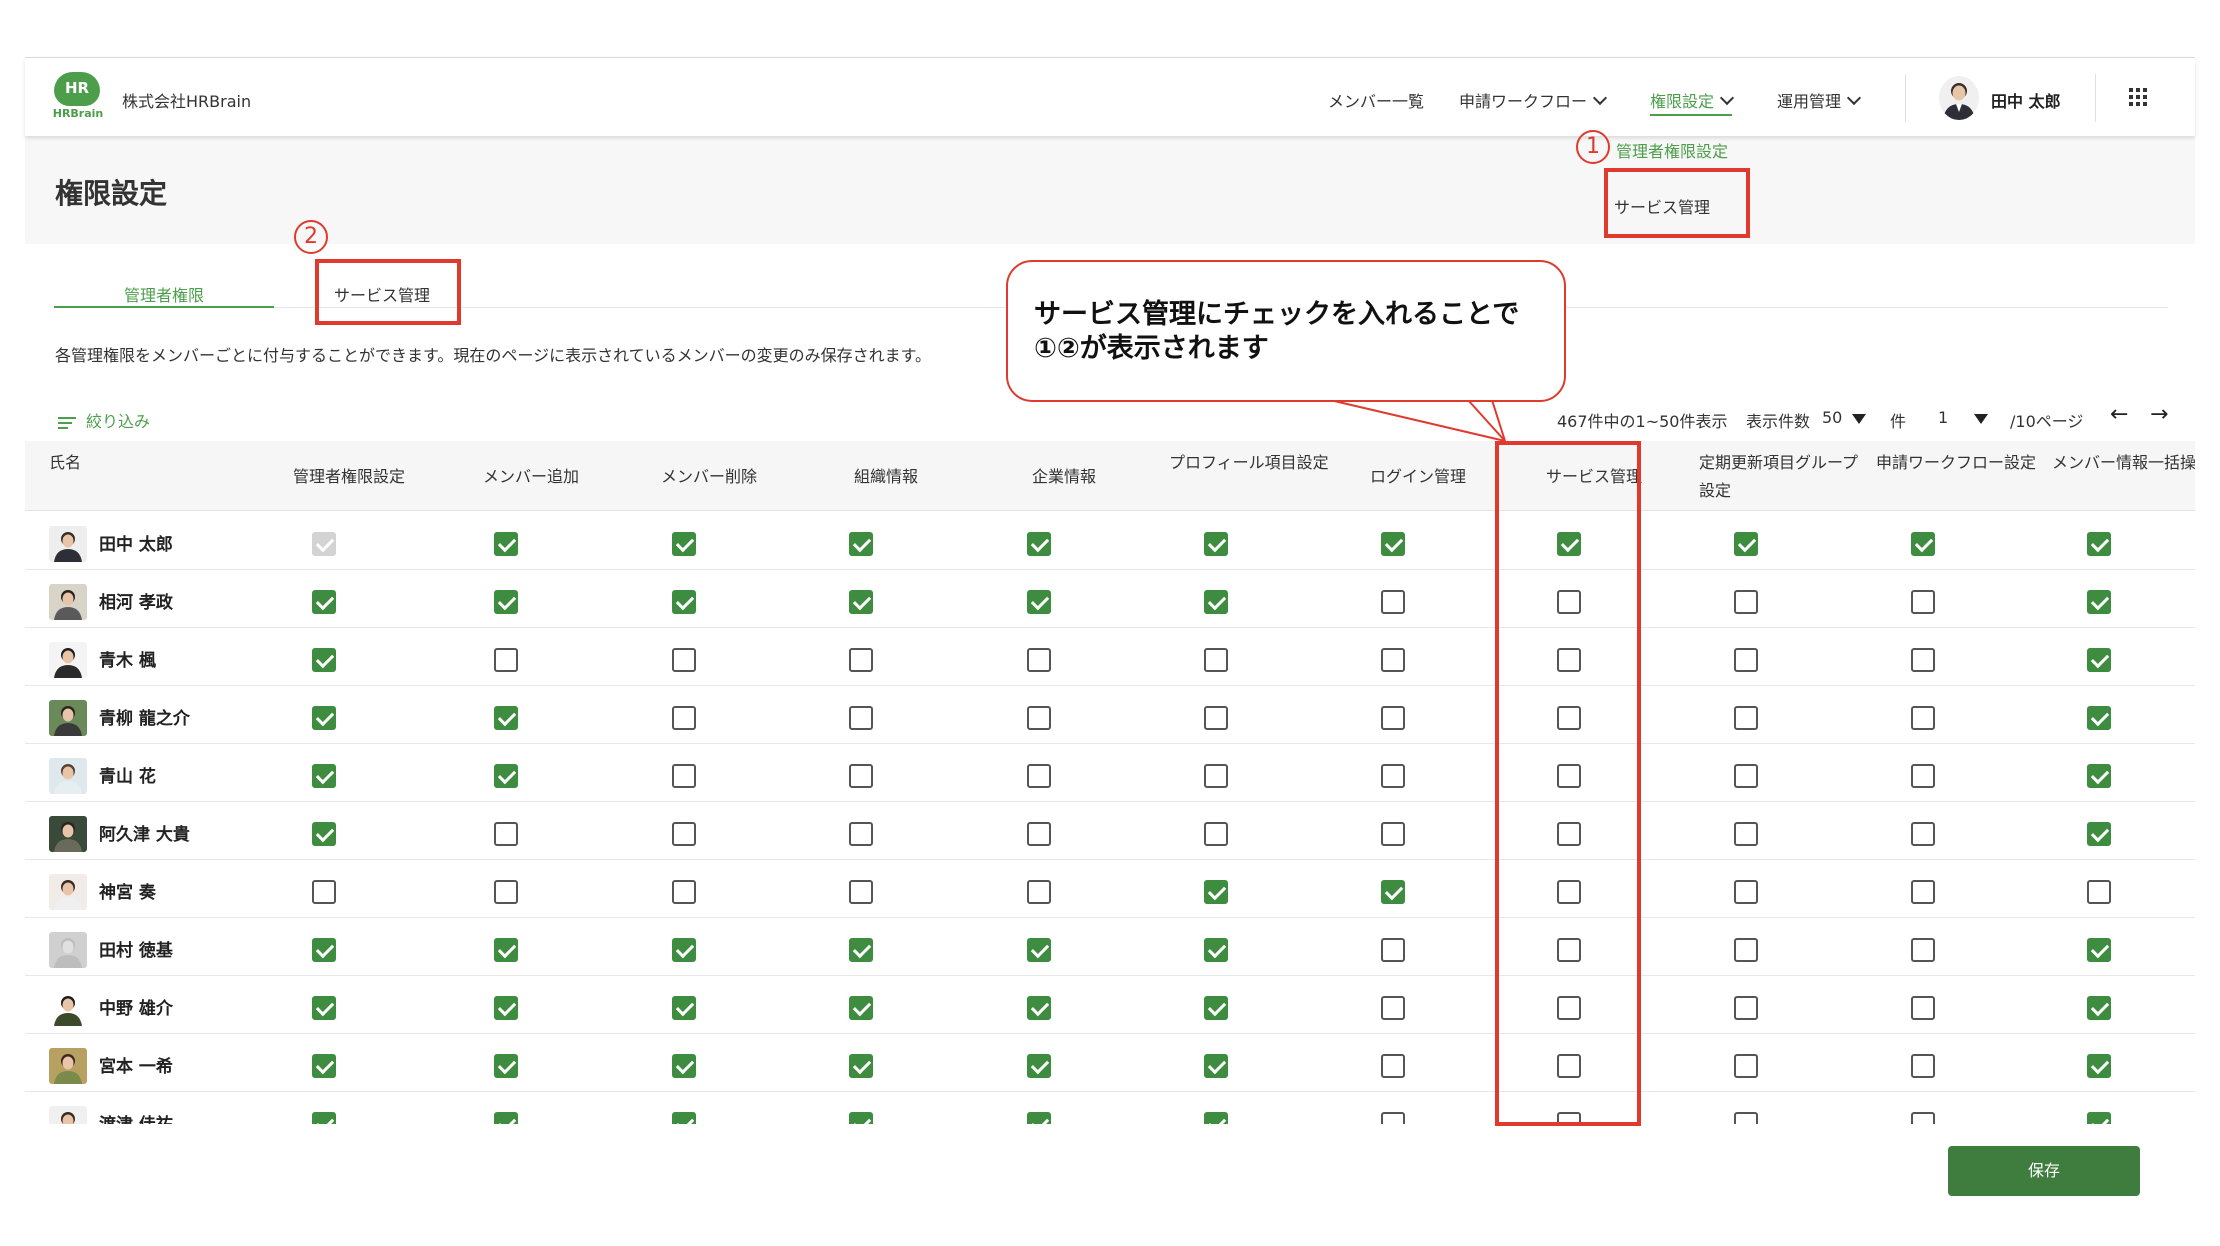 The height and width of the screenshot is (1246, 2220). I want to click on dropdown-admin-permission: 管理者権限設定, so click(1672, 150).